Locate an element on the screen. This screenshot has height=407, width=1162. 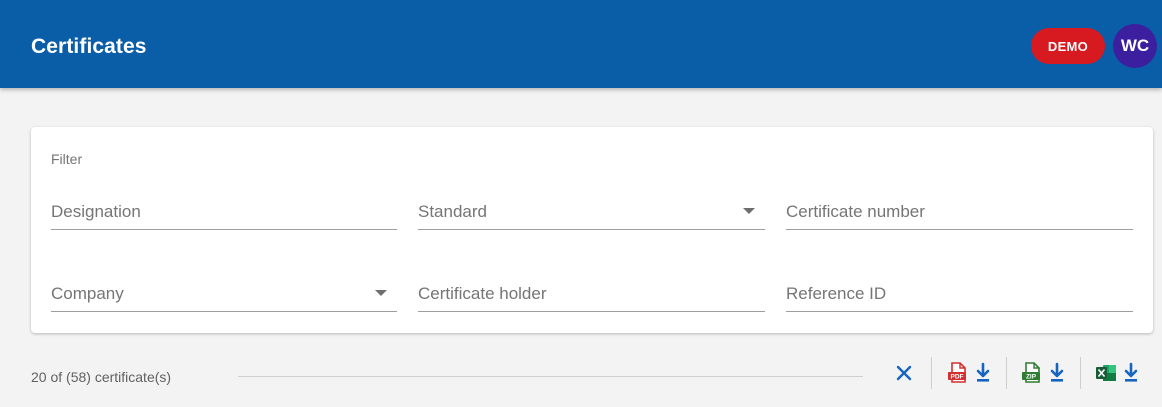
results-count: 20 of (58) certificate(s) is located at coordinates (101, 377).